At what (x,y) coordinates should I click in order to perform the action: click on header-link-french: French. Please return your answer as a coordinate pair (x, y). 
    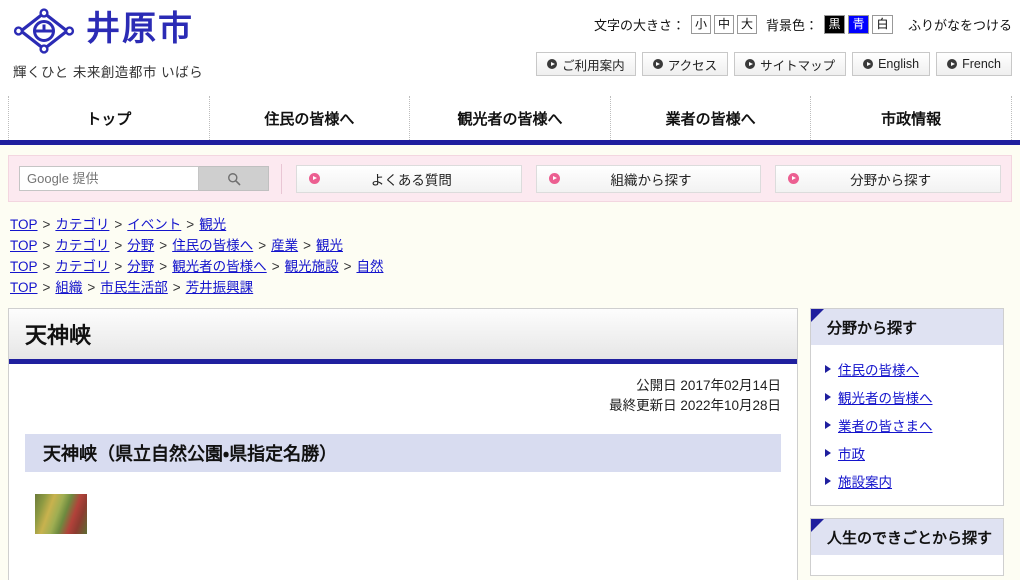
    Looking at the image, I should click on (974, 64).